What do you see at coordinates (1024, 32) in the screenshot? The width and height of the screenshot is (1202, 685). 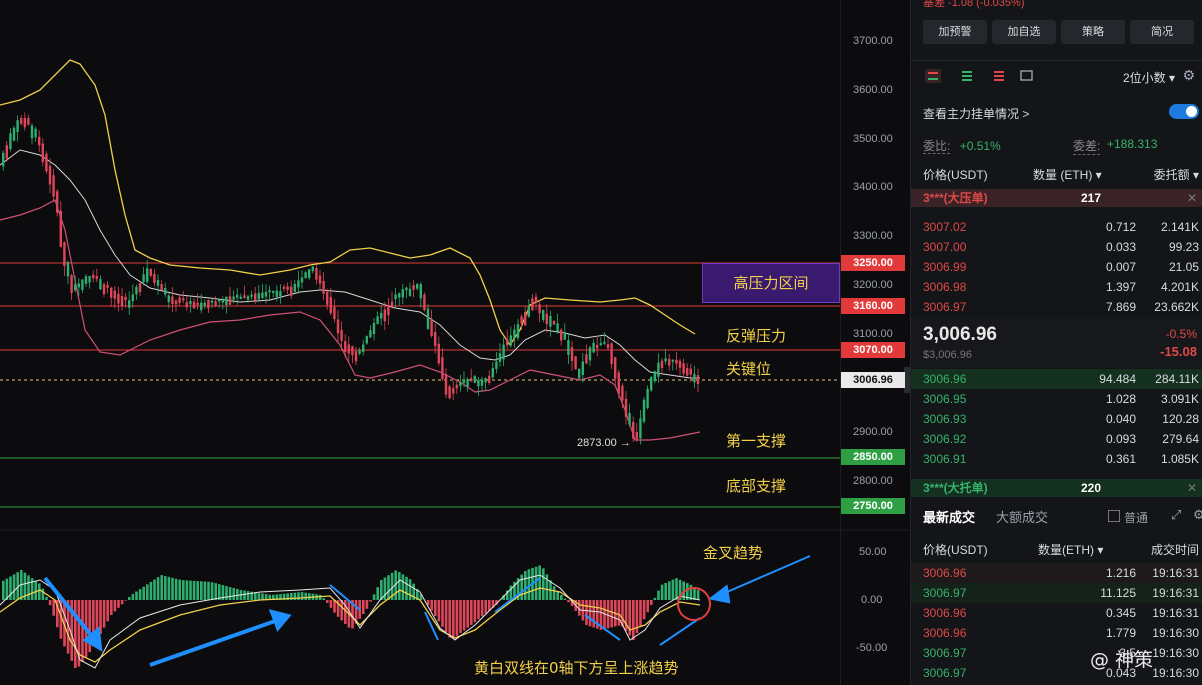 I see `add-watchlist-button: 加自选` at bounding box center [1024, 32].